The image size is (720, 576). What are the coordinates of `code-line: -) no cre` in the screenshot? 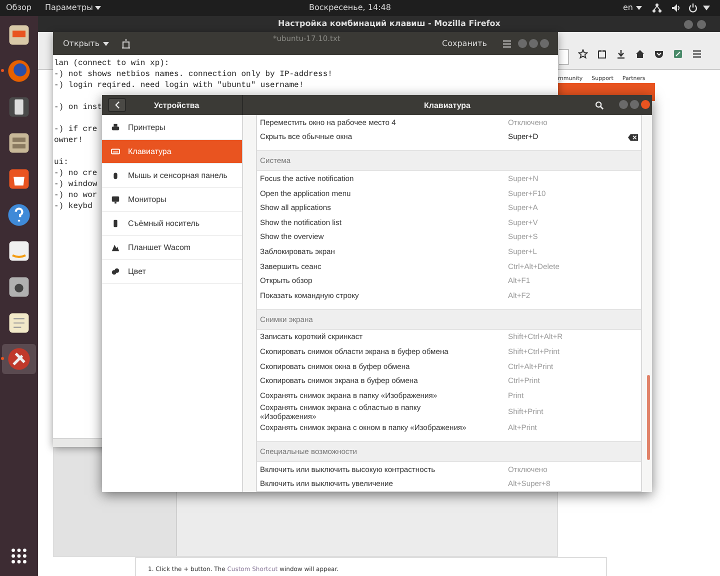 It's located at (76, 173).